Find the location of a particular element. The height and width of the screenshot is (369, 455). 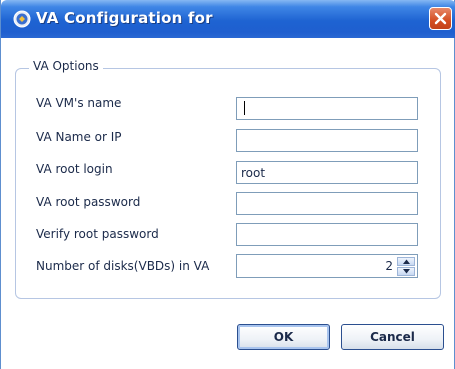

spin-down-button is located at coordinates (406, 271).